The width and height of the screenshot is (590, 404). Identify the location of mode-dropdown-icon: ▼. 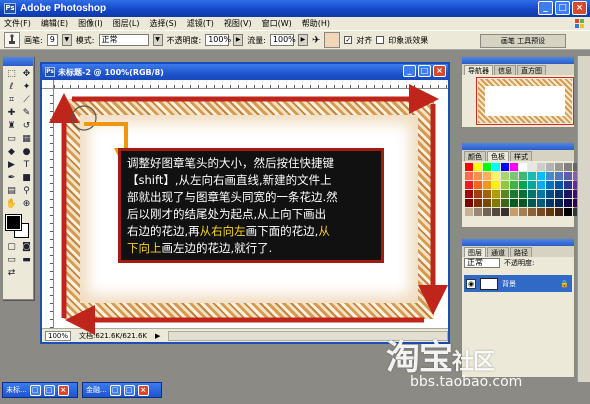
(157, 40).